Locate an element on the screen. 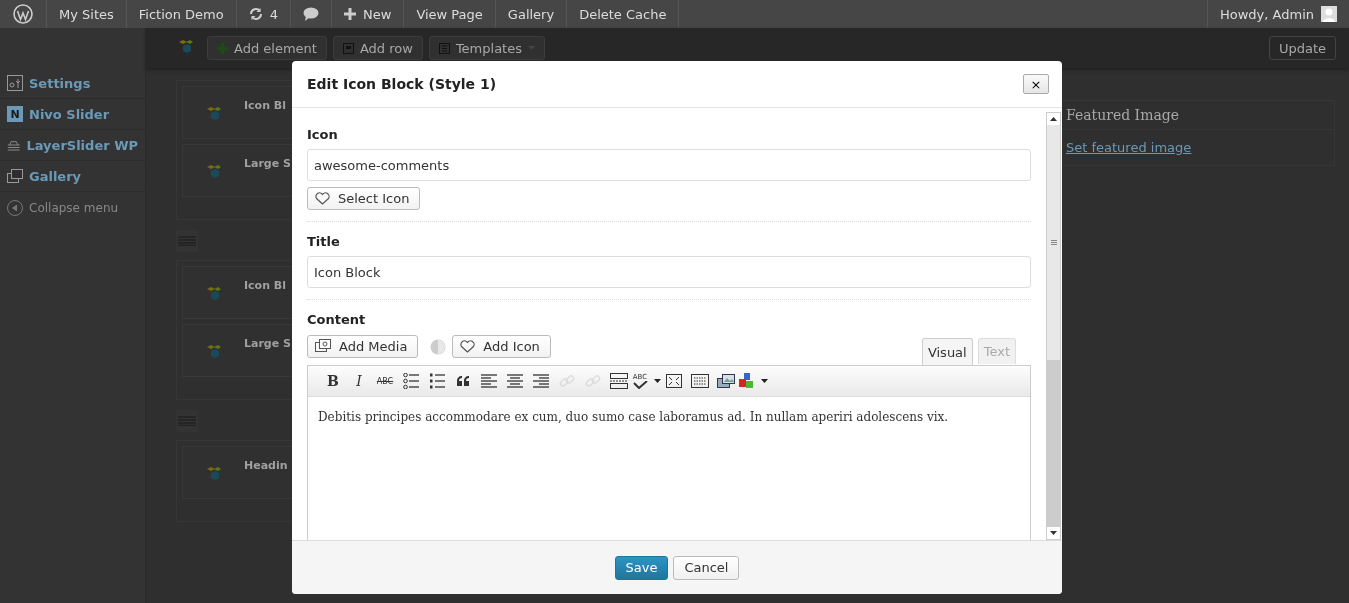  sliders-icon is located at coordinates (15, 83).